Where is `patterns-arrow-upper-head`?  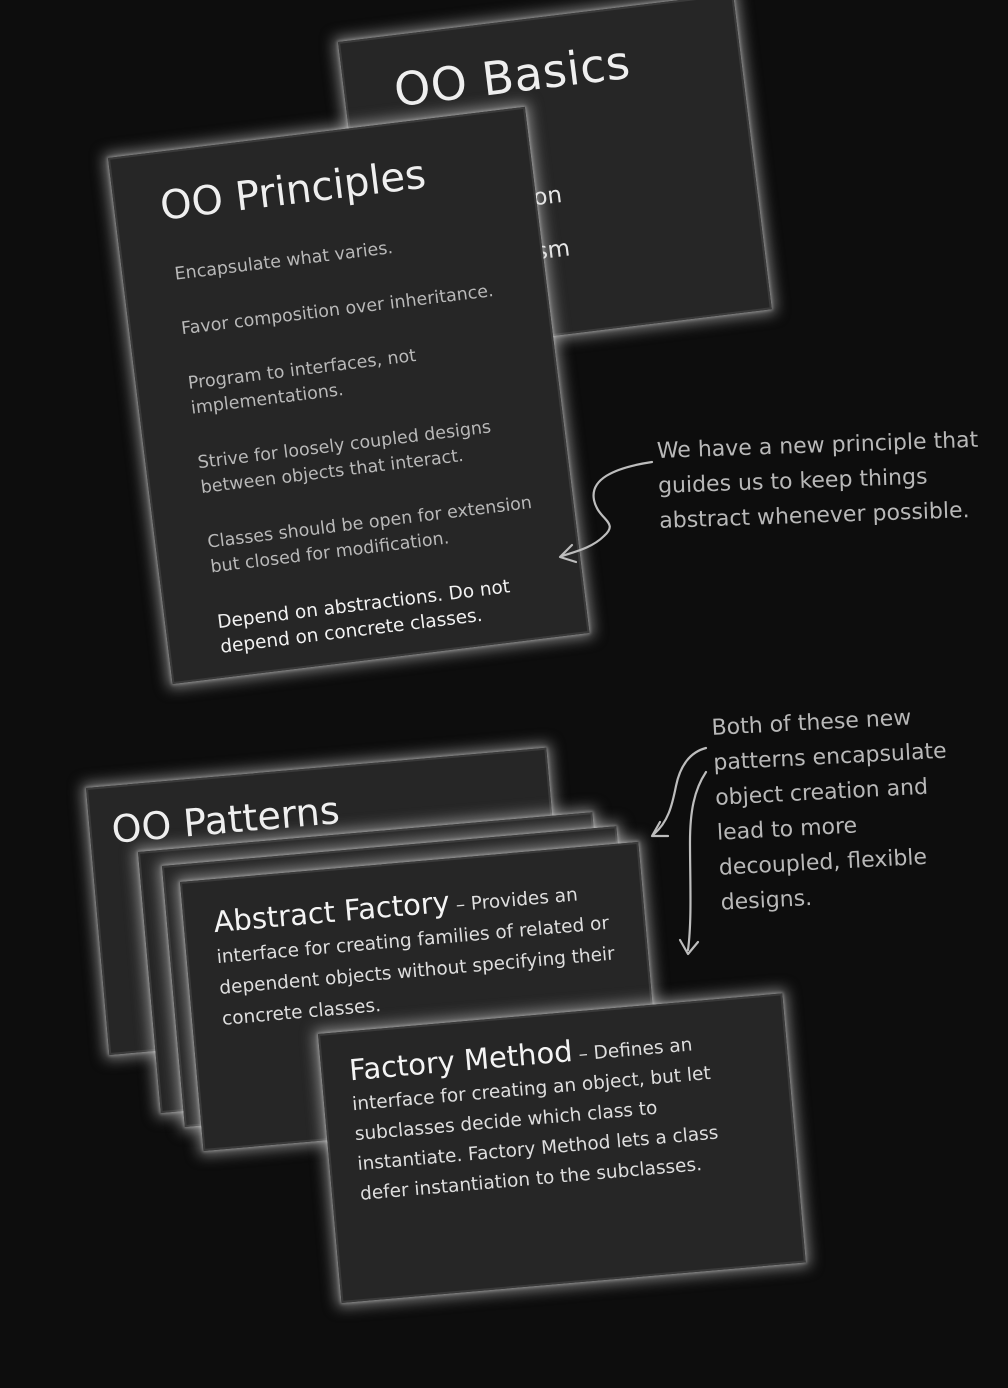
patterns-arrow-upper-head is located at coordinates (660, 829).